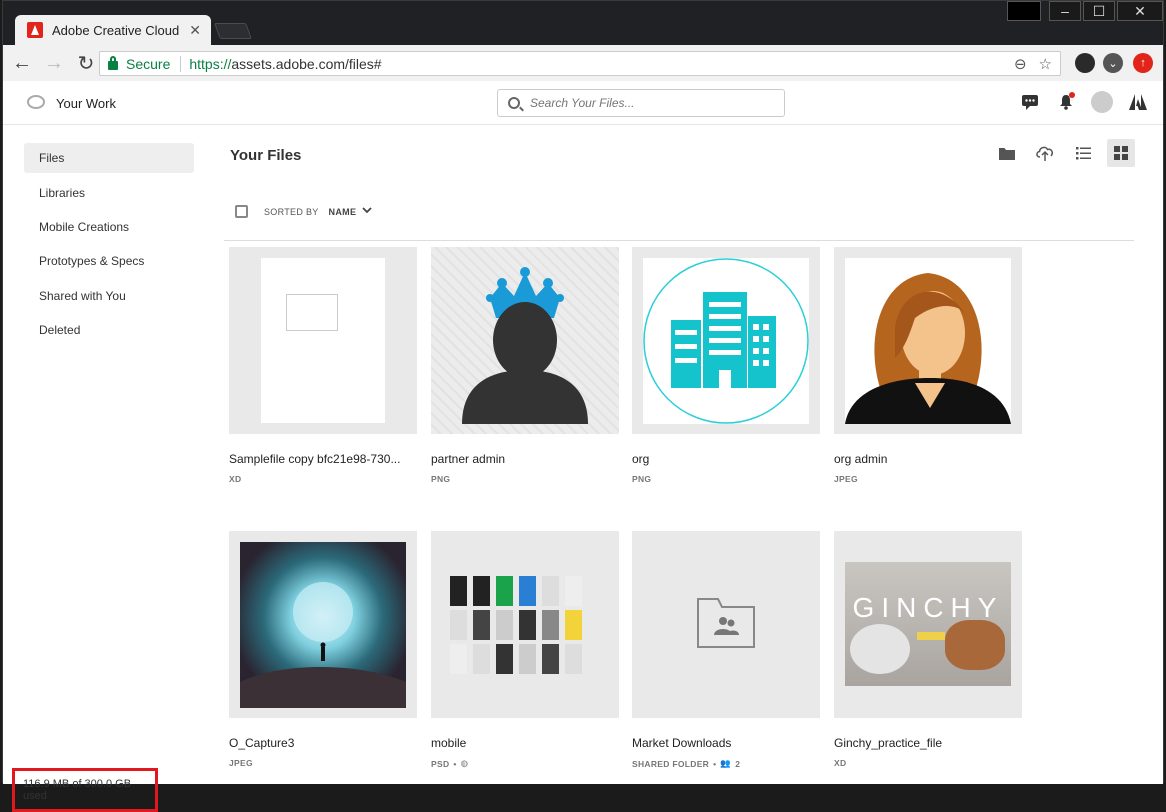 This screenshot has height=812, width=1166. Describe the element at coordinates (583, 23) in the screenshot. I see `title-bar: Adobe Creative Cloud ✕ – ☐ ✕` at that location.